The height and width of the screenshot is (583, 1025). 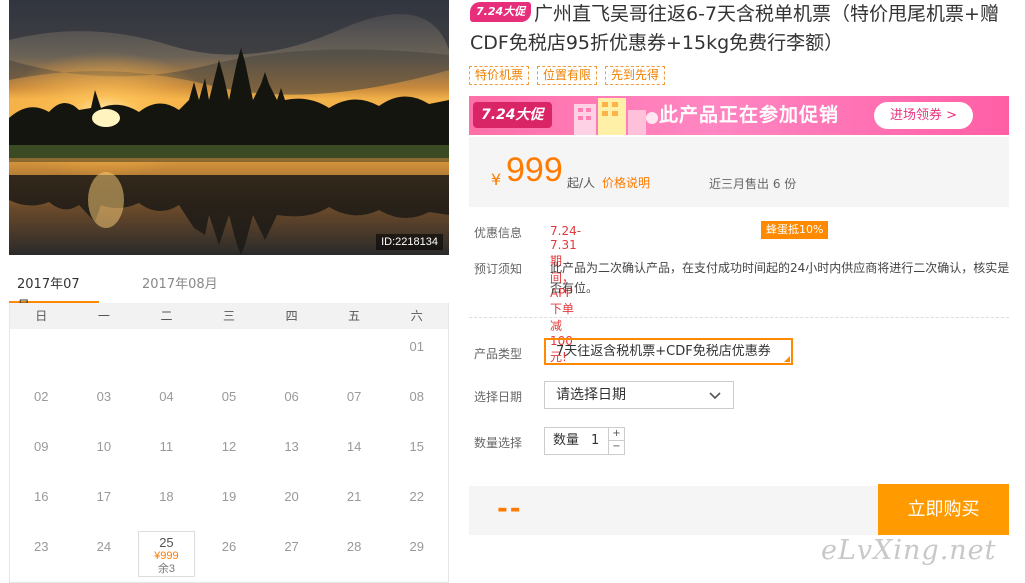 I want to click on calendar-day: 09, so click(x=41, y=446).